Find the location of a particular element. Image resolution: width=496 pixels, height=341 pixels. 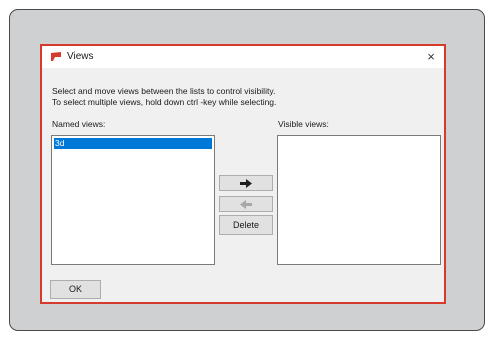

ok-button: OK is located at coordinates (75, 289).